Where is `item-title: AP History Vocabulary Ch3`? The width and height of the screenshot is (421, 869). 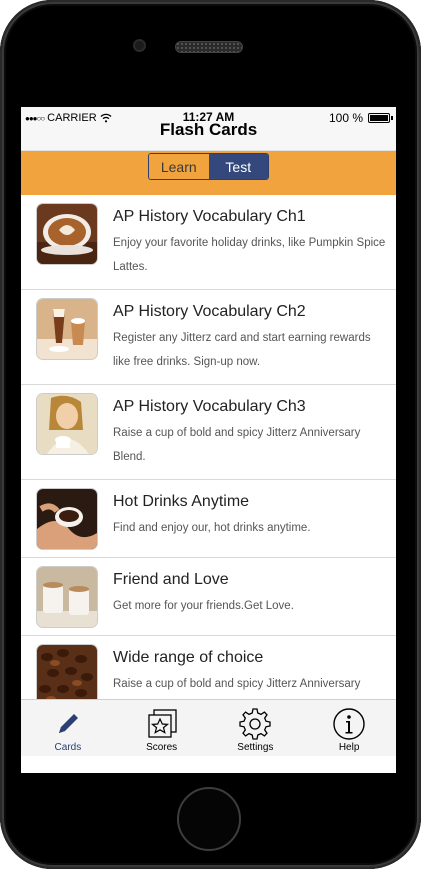
item-title: AP History Vocabulary Ch3 is located at coordinates (209, 406).